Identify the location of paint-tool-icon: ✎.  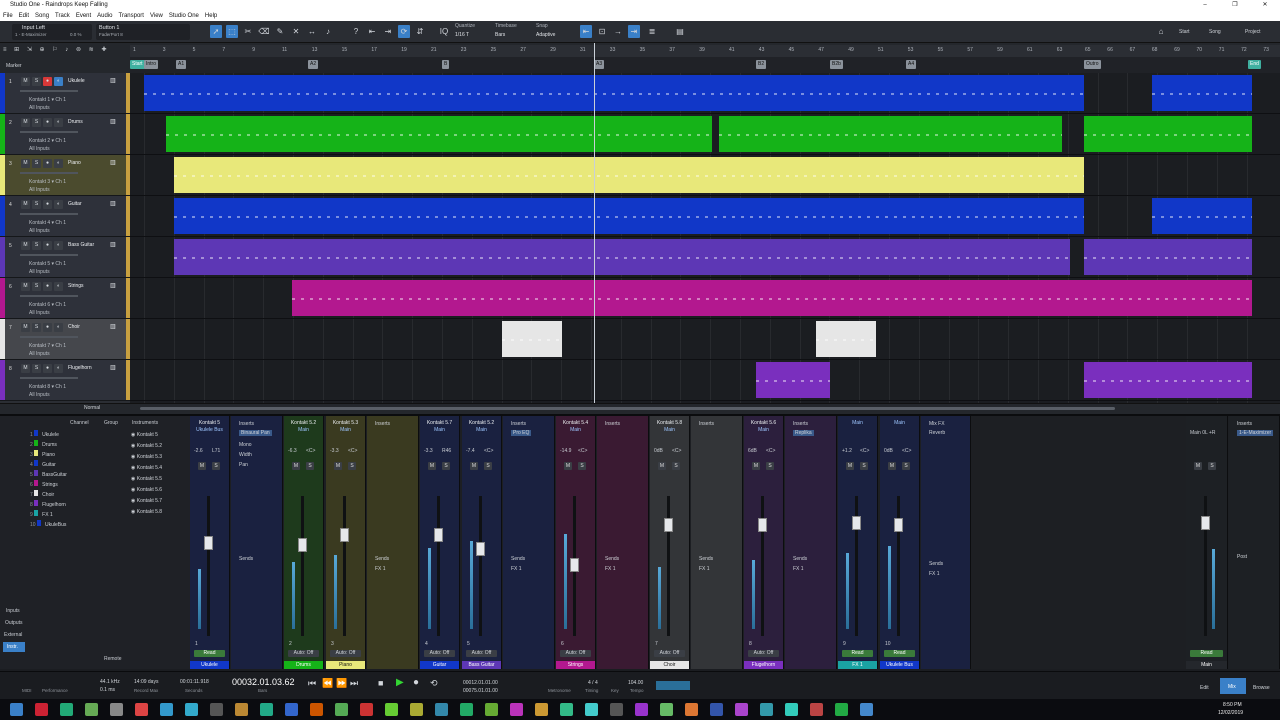
(280, 31).